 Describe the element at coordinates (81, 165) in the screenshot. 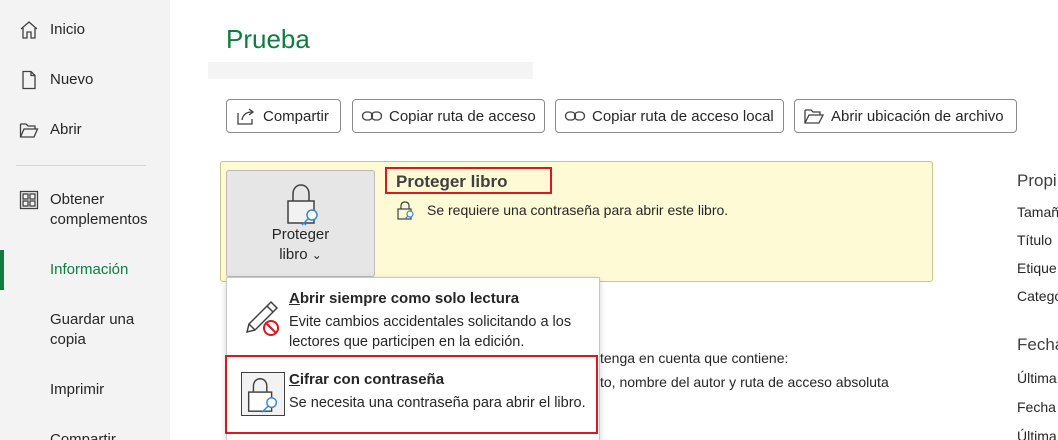

I see `sidebar-divider` at that location.